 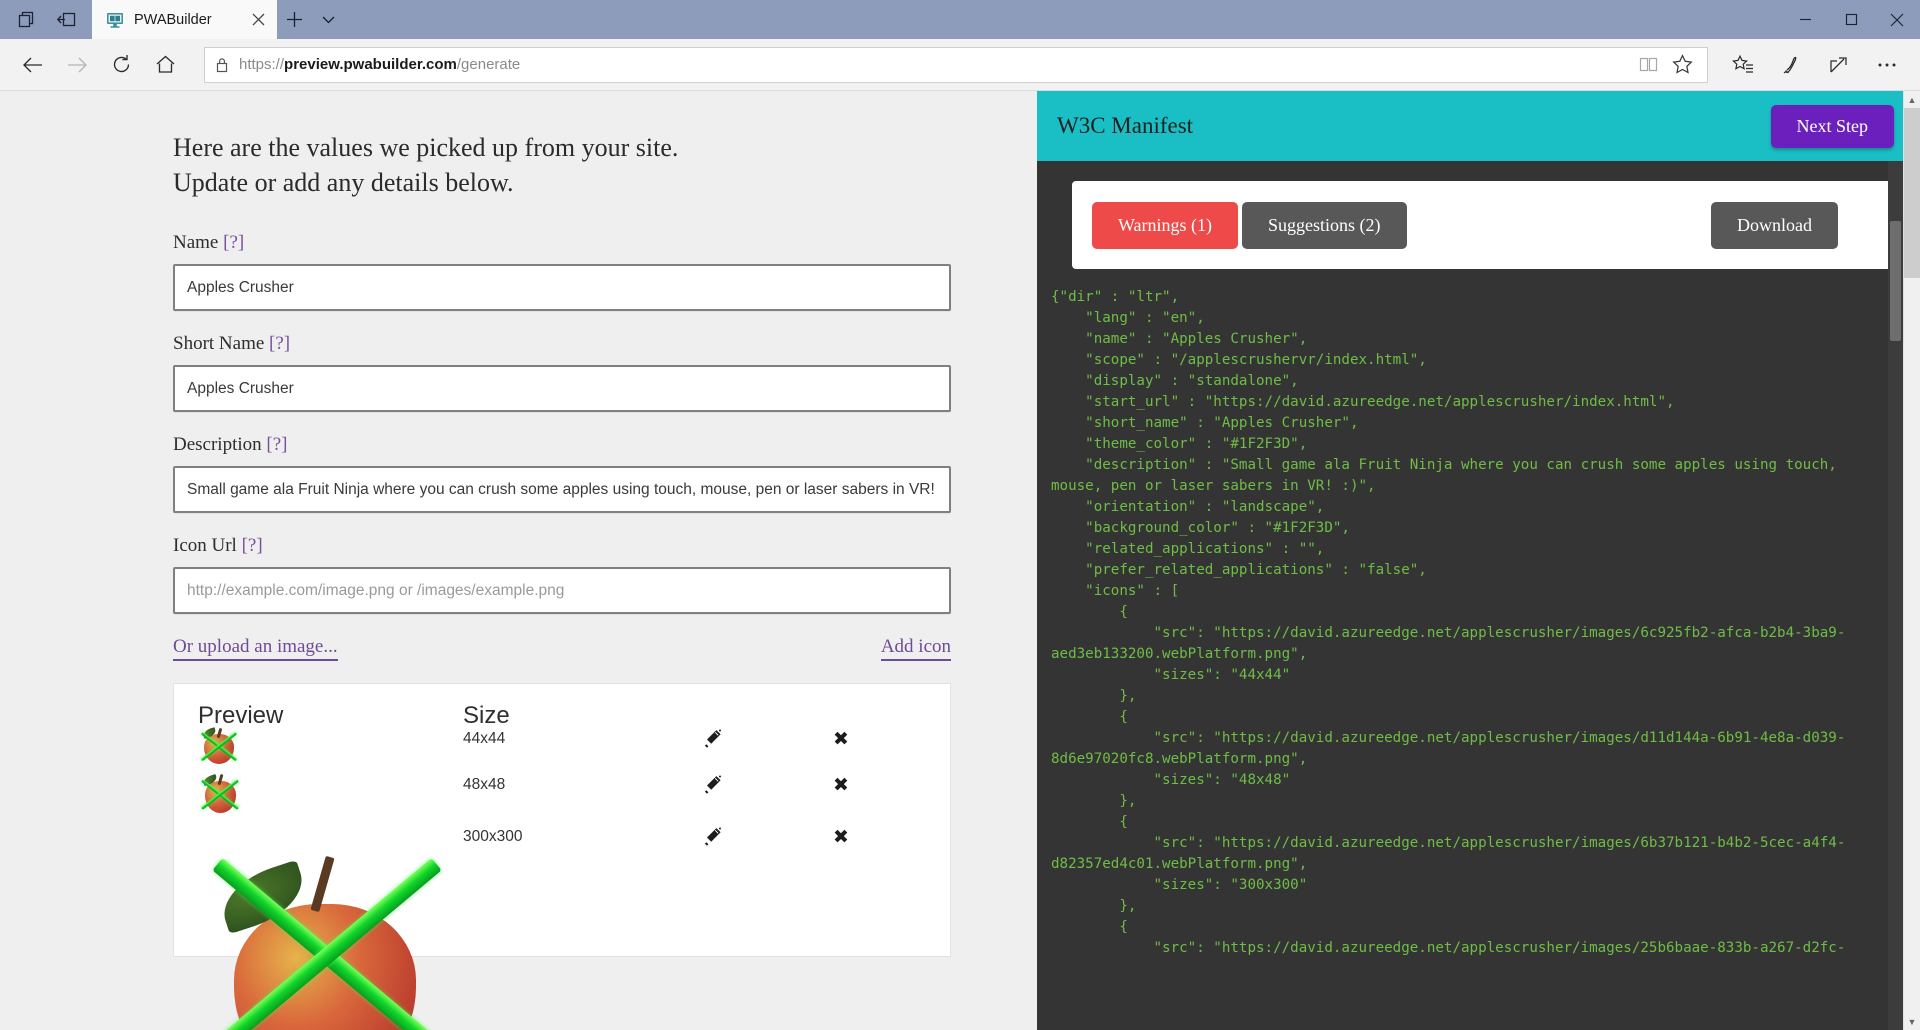 What do you see at coordinates (222, 65) in the screenshot?
I see `lock-icon` at bounding box center [222, 65].